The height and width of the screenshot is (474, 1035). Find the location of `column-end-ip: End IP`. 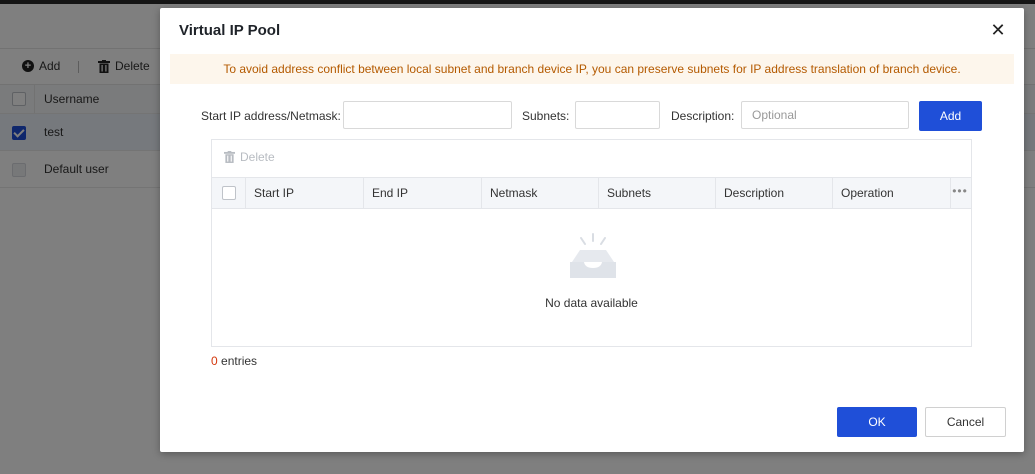

column-end-ip: End IP is located at coordinates (423, 193).